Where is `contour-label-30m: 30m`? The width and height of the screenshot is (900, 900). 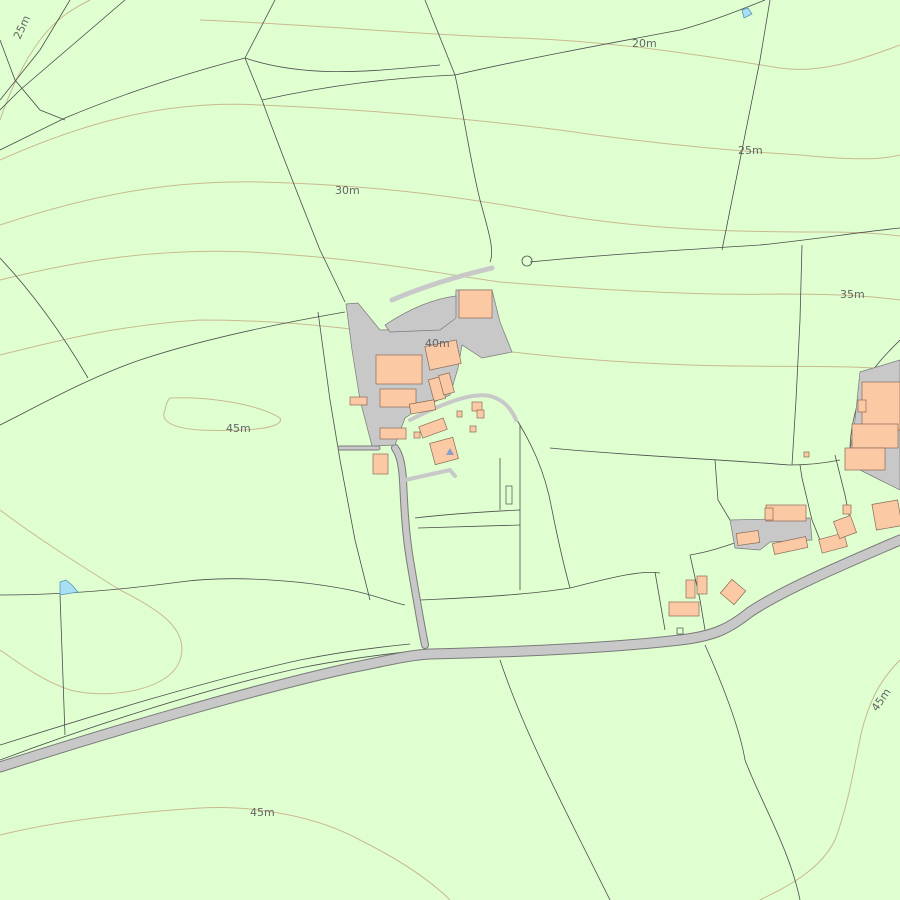 contour-label-30m: 30m is located at coordinates (347, 190).